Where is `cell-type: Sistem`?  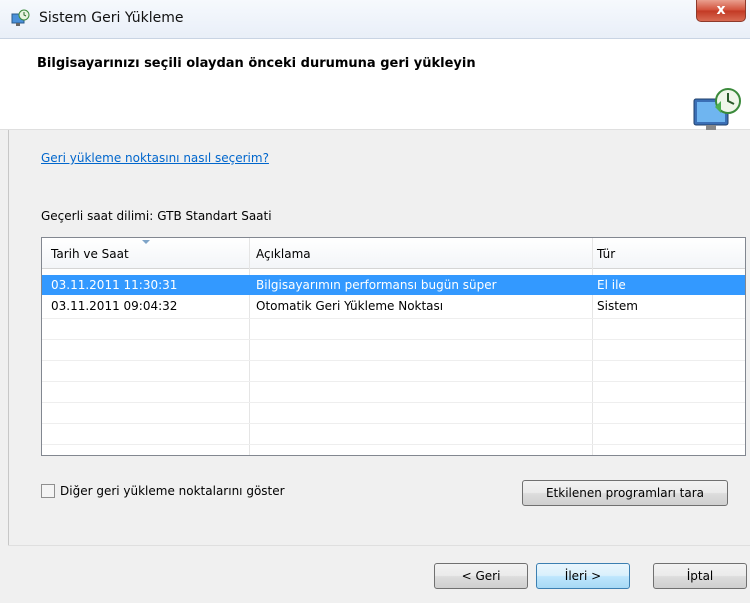
cell-type: Sistem is located at coordinates (617, 306).